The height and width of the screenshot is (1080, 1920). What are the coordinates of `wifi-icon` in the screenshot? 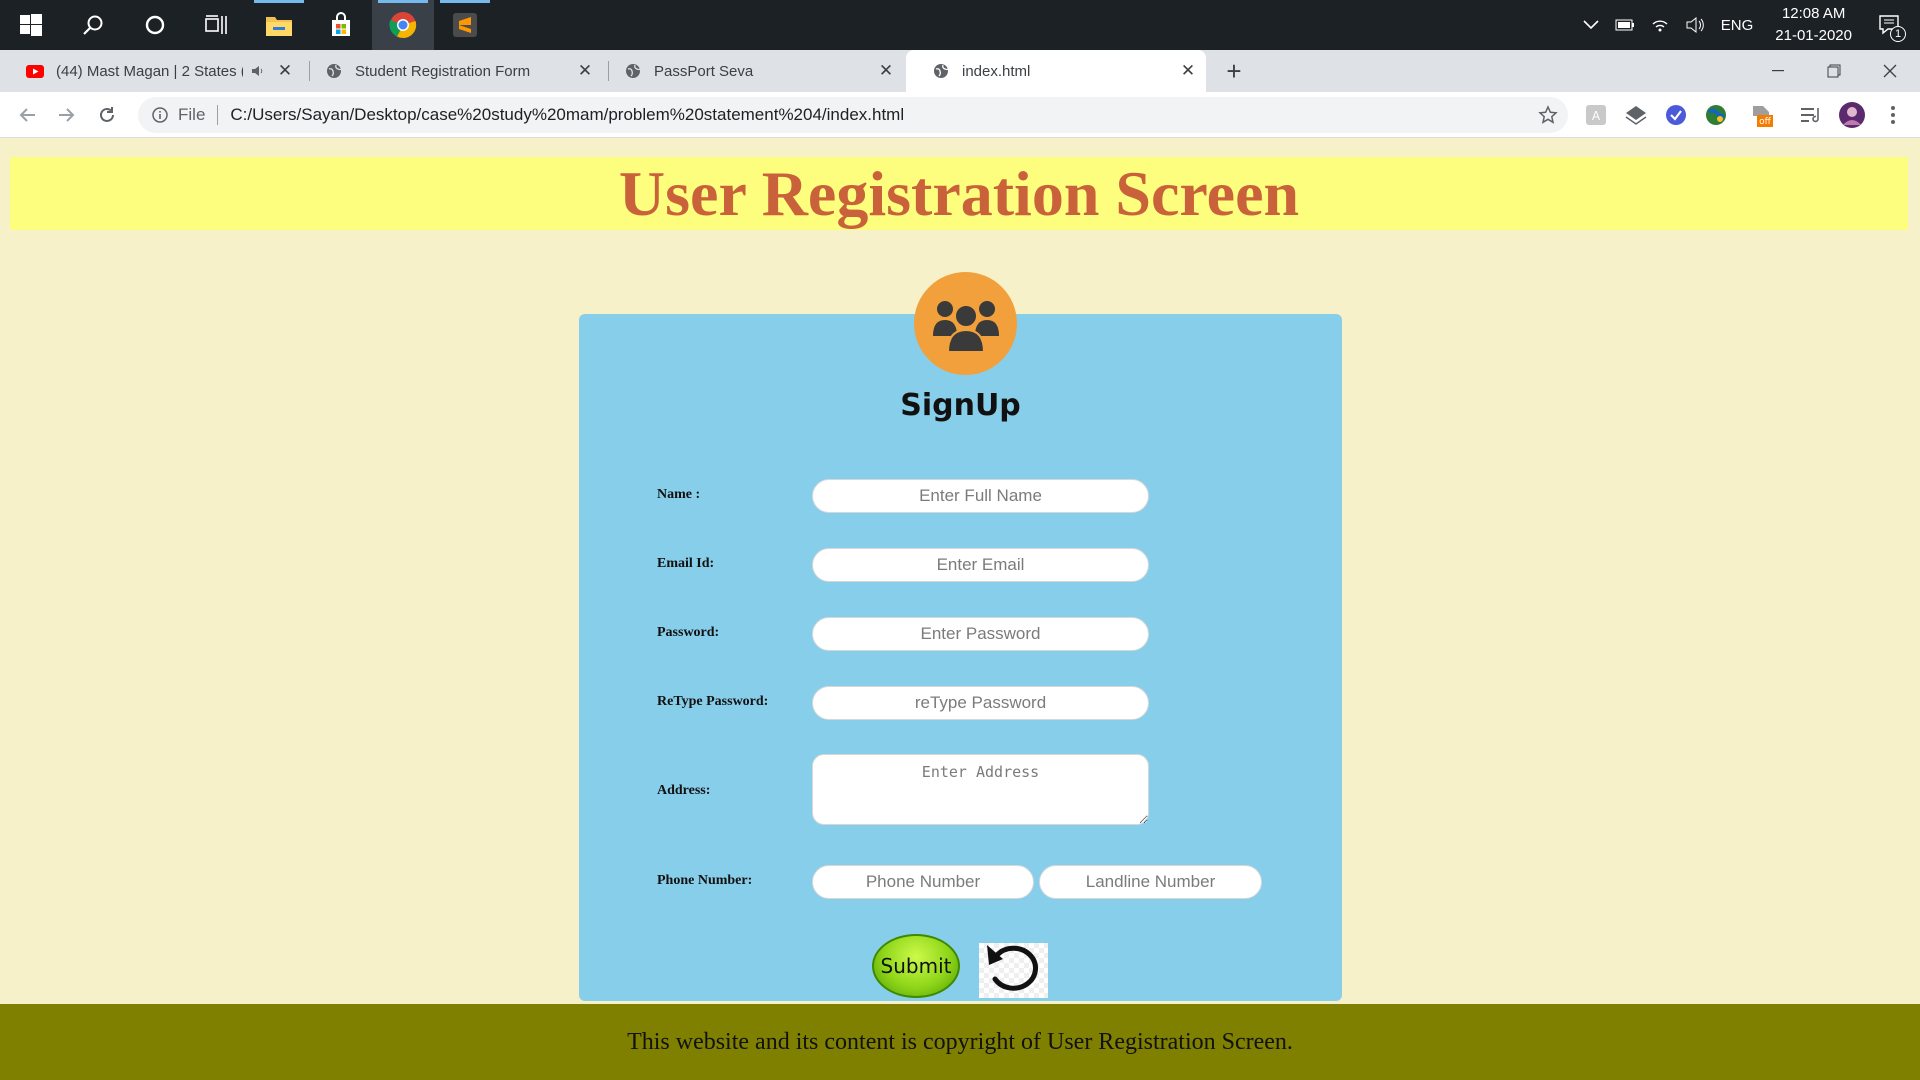 It's located at (1660, 25).